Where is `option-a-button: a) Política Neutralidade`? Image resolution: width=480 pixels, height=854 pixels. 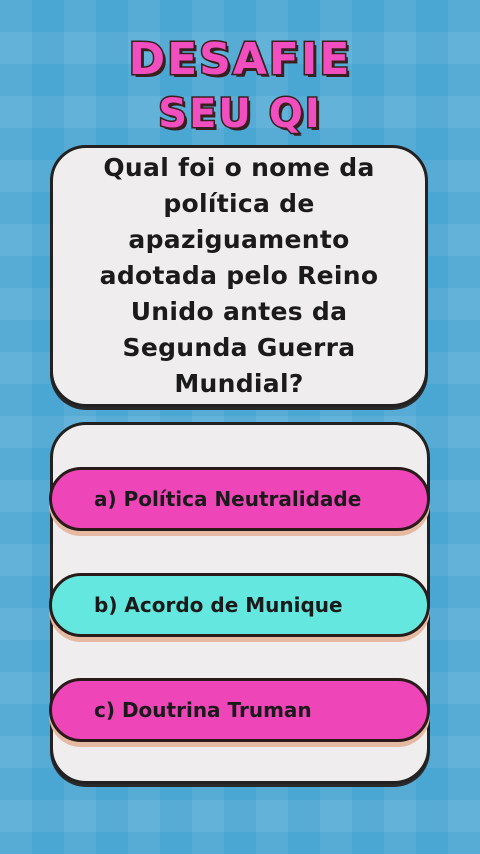 option-a-button: a) Política Neutralidade is located at coordinates (239, 499).